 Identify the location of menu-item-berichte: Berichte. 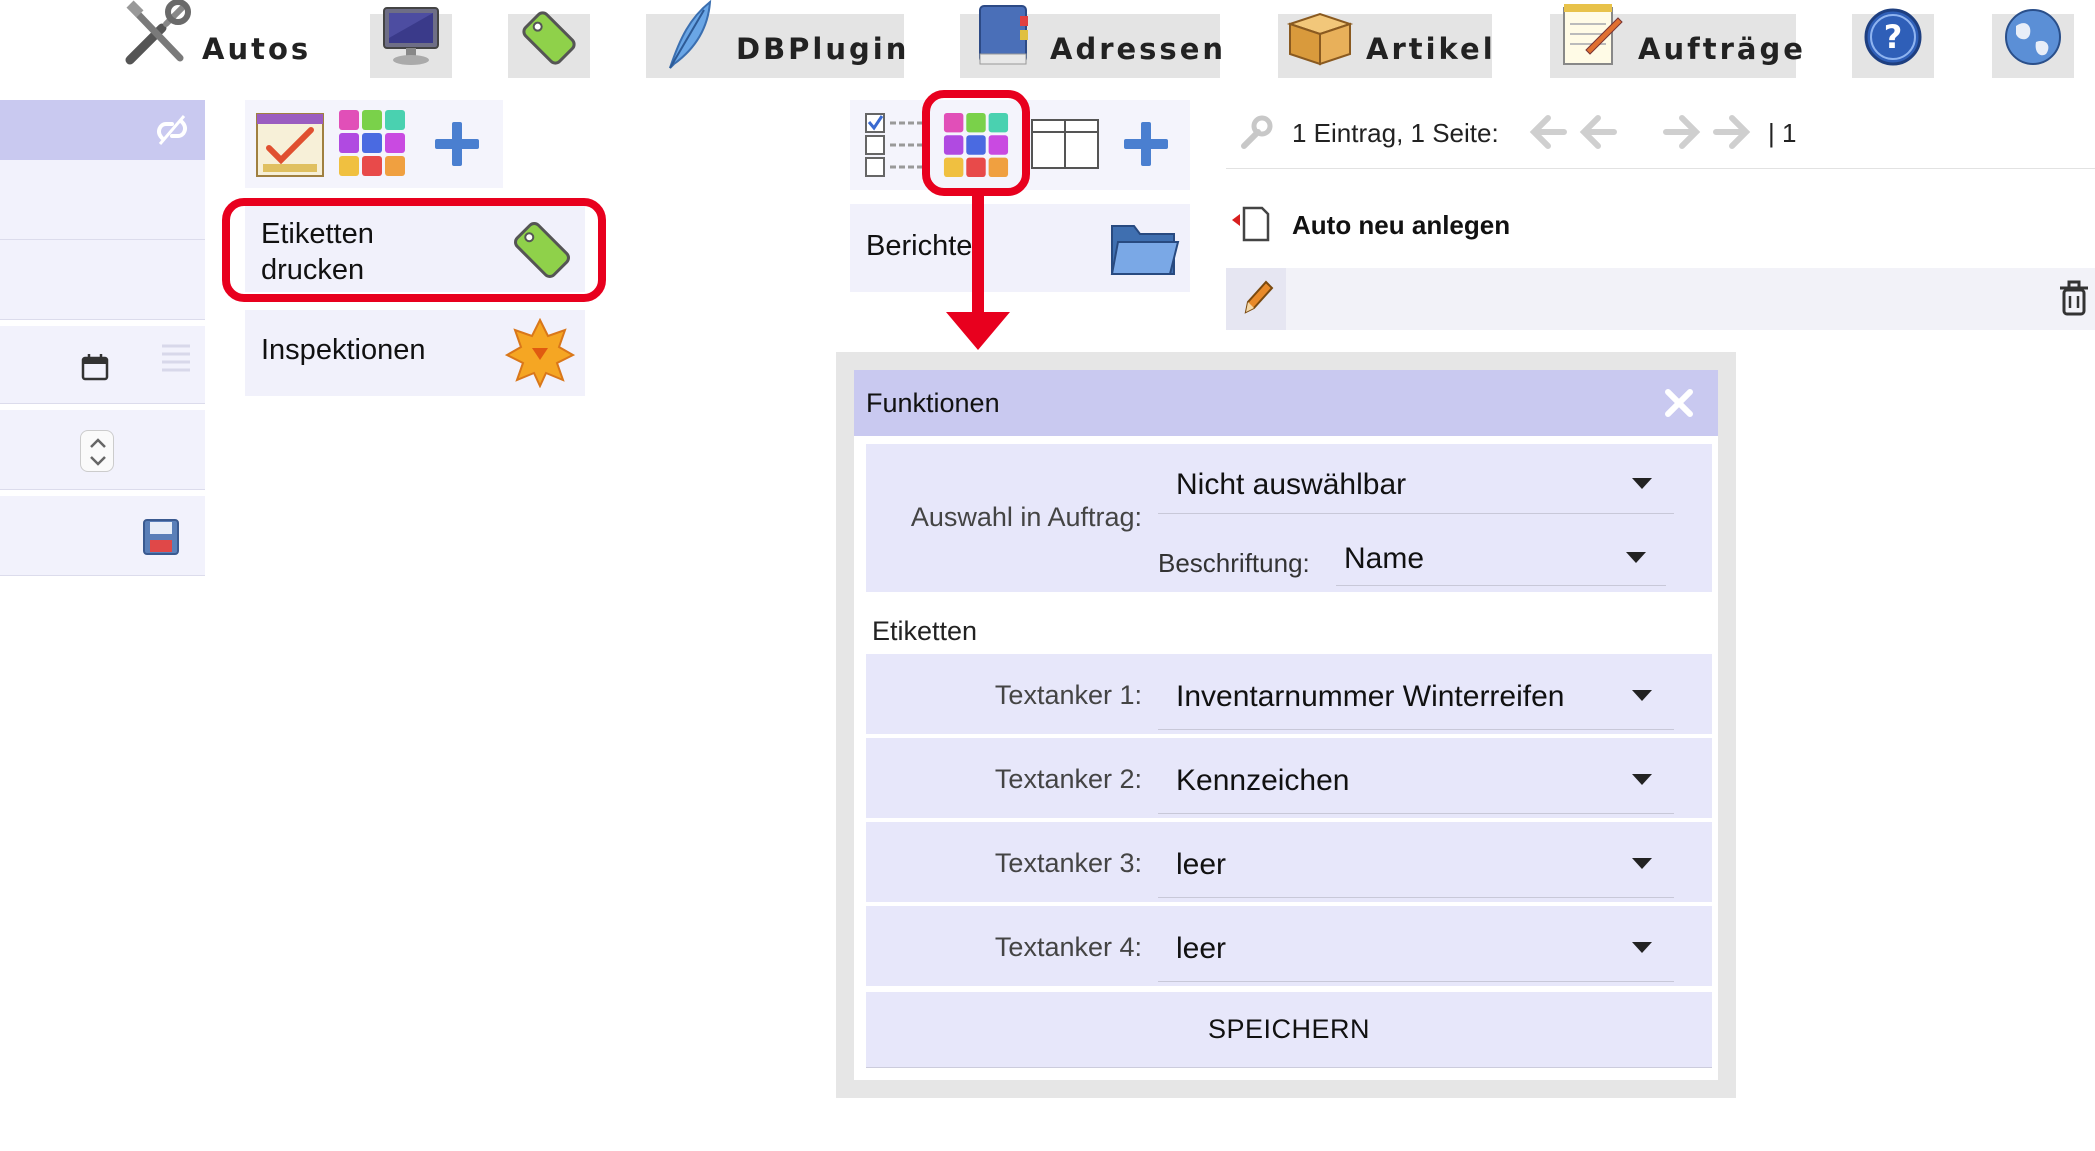
(1020, 248).